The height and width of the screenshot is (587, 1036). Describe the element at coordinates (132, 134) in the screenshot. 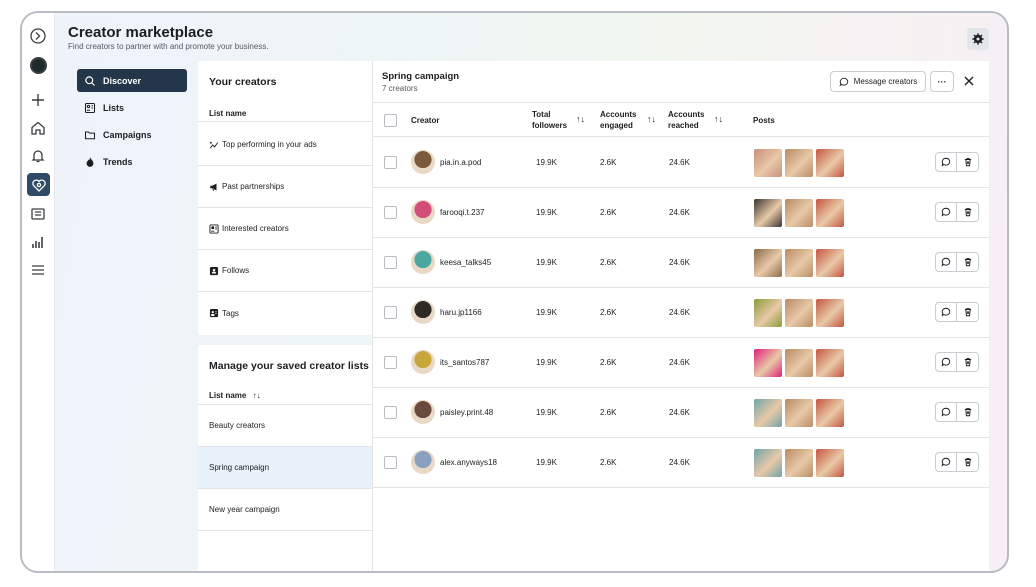

I see `sidebar-item-campaigns: Campaigns` at that location.